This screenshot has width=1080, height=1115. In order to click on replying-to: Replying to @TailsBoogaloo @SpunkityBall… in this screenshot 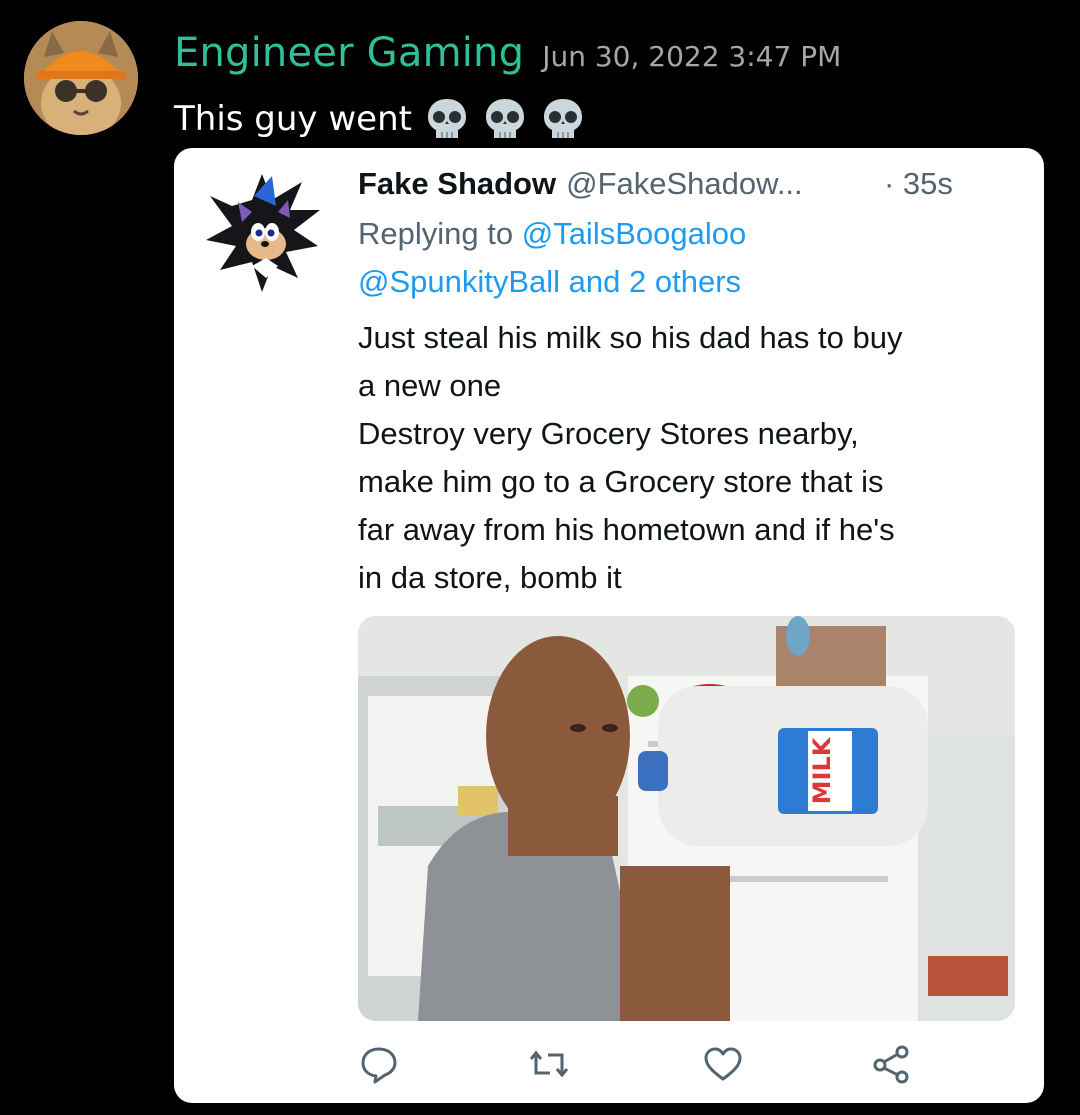, I will do `click(688, 258)`.